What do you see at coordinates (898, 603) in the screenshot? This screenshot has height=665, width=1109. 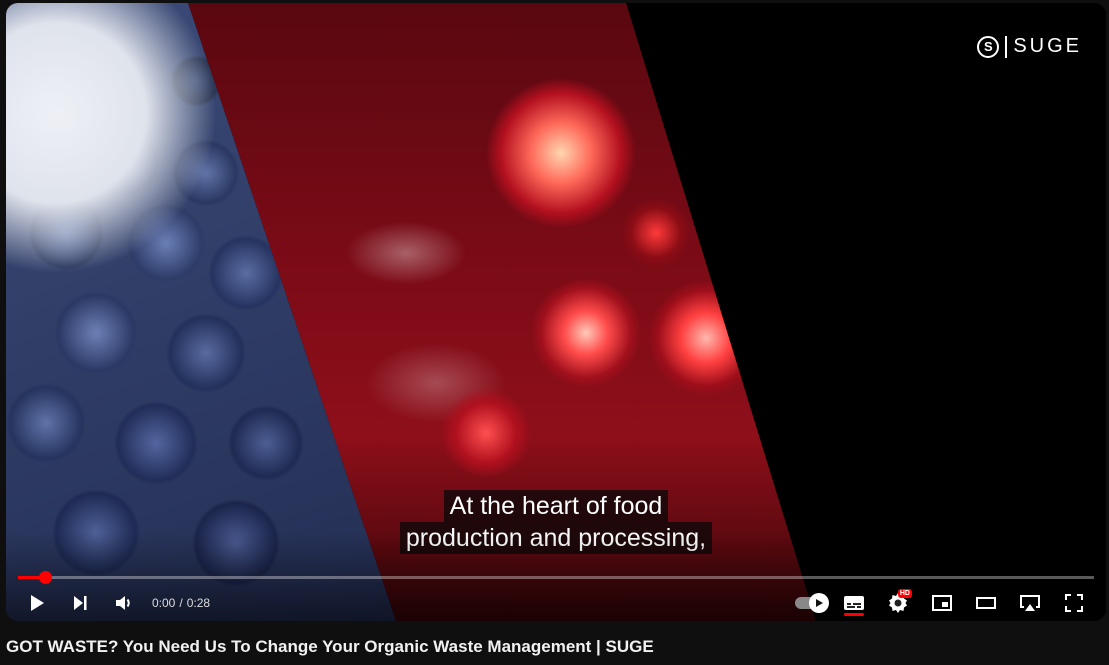 I see `settings-button: HD` at bounding box center [898, 603].